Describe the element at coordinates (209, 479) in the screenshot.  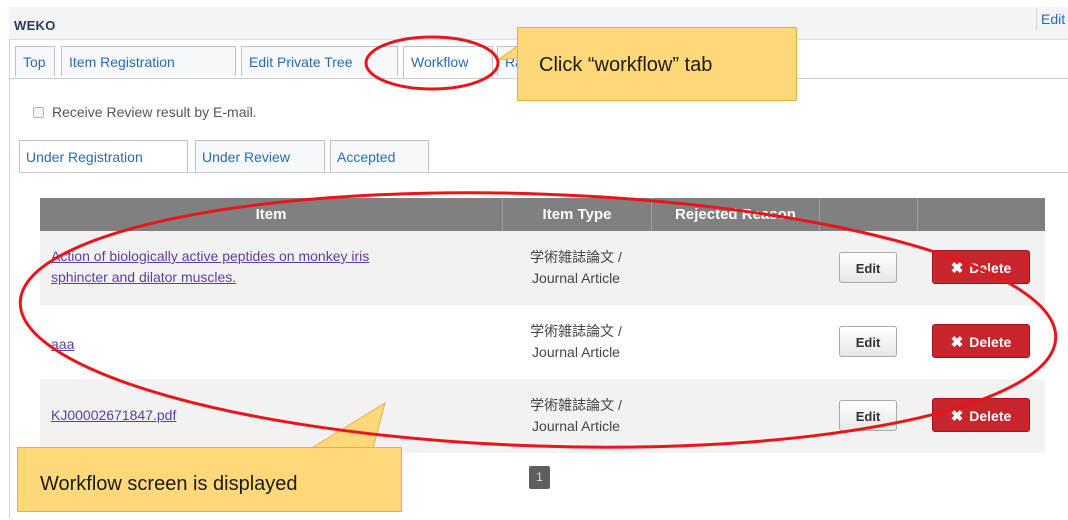
I see `bottom-callout: Workflow screen is displayed` at that location.